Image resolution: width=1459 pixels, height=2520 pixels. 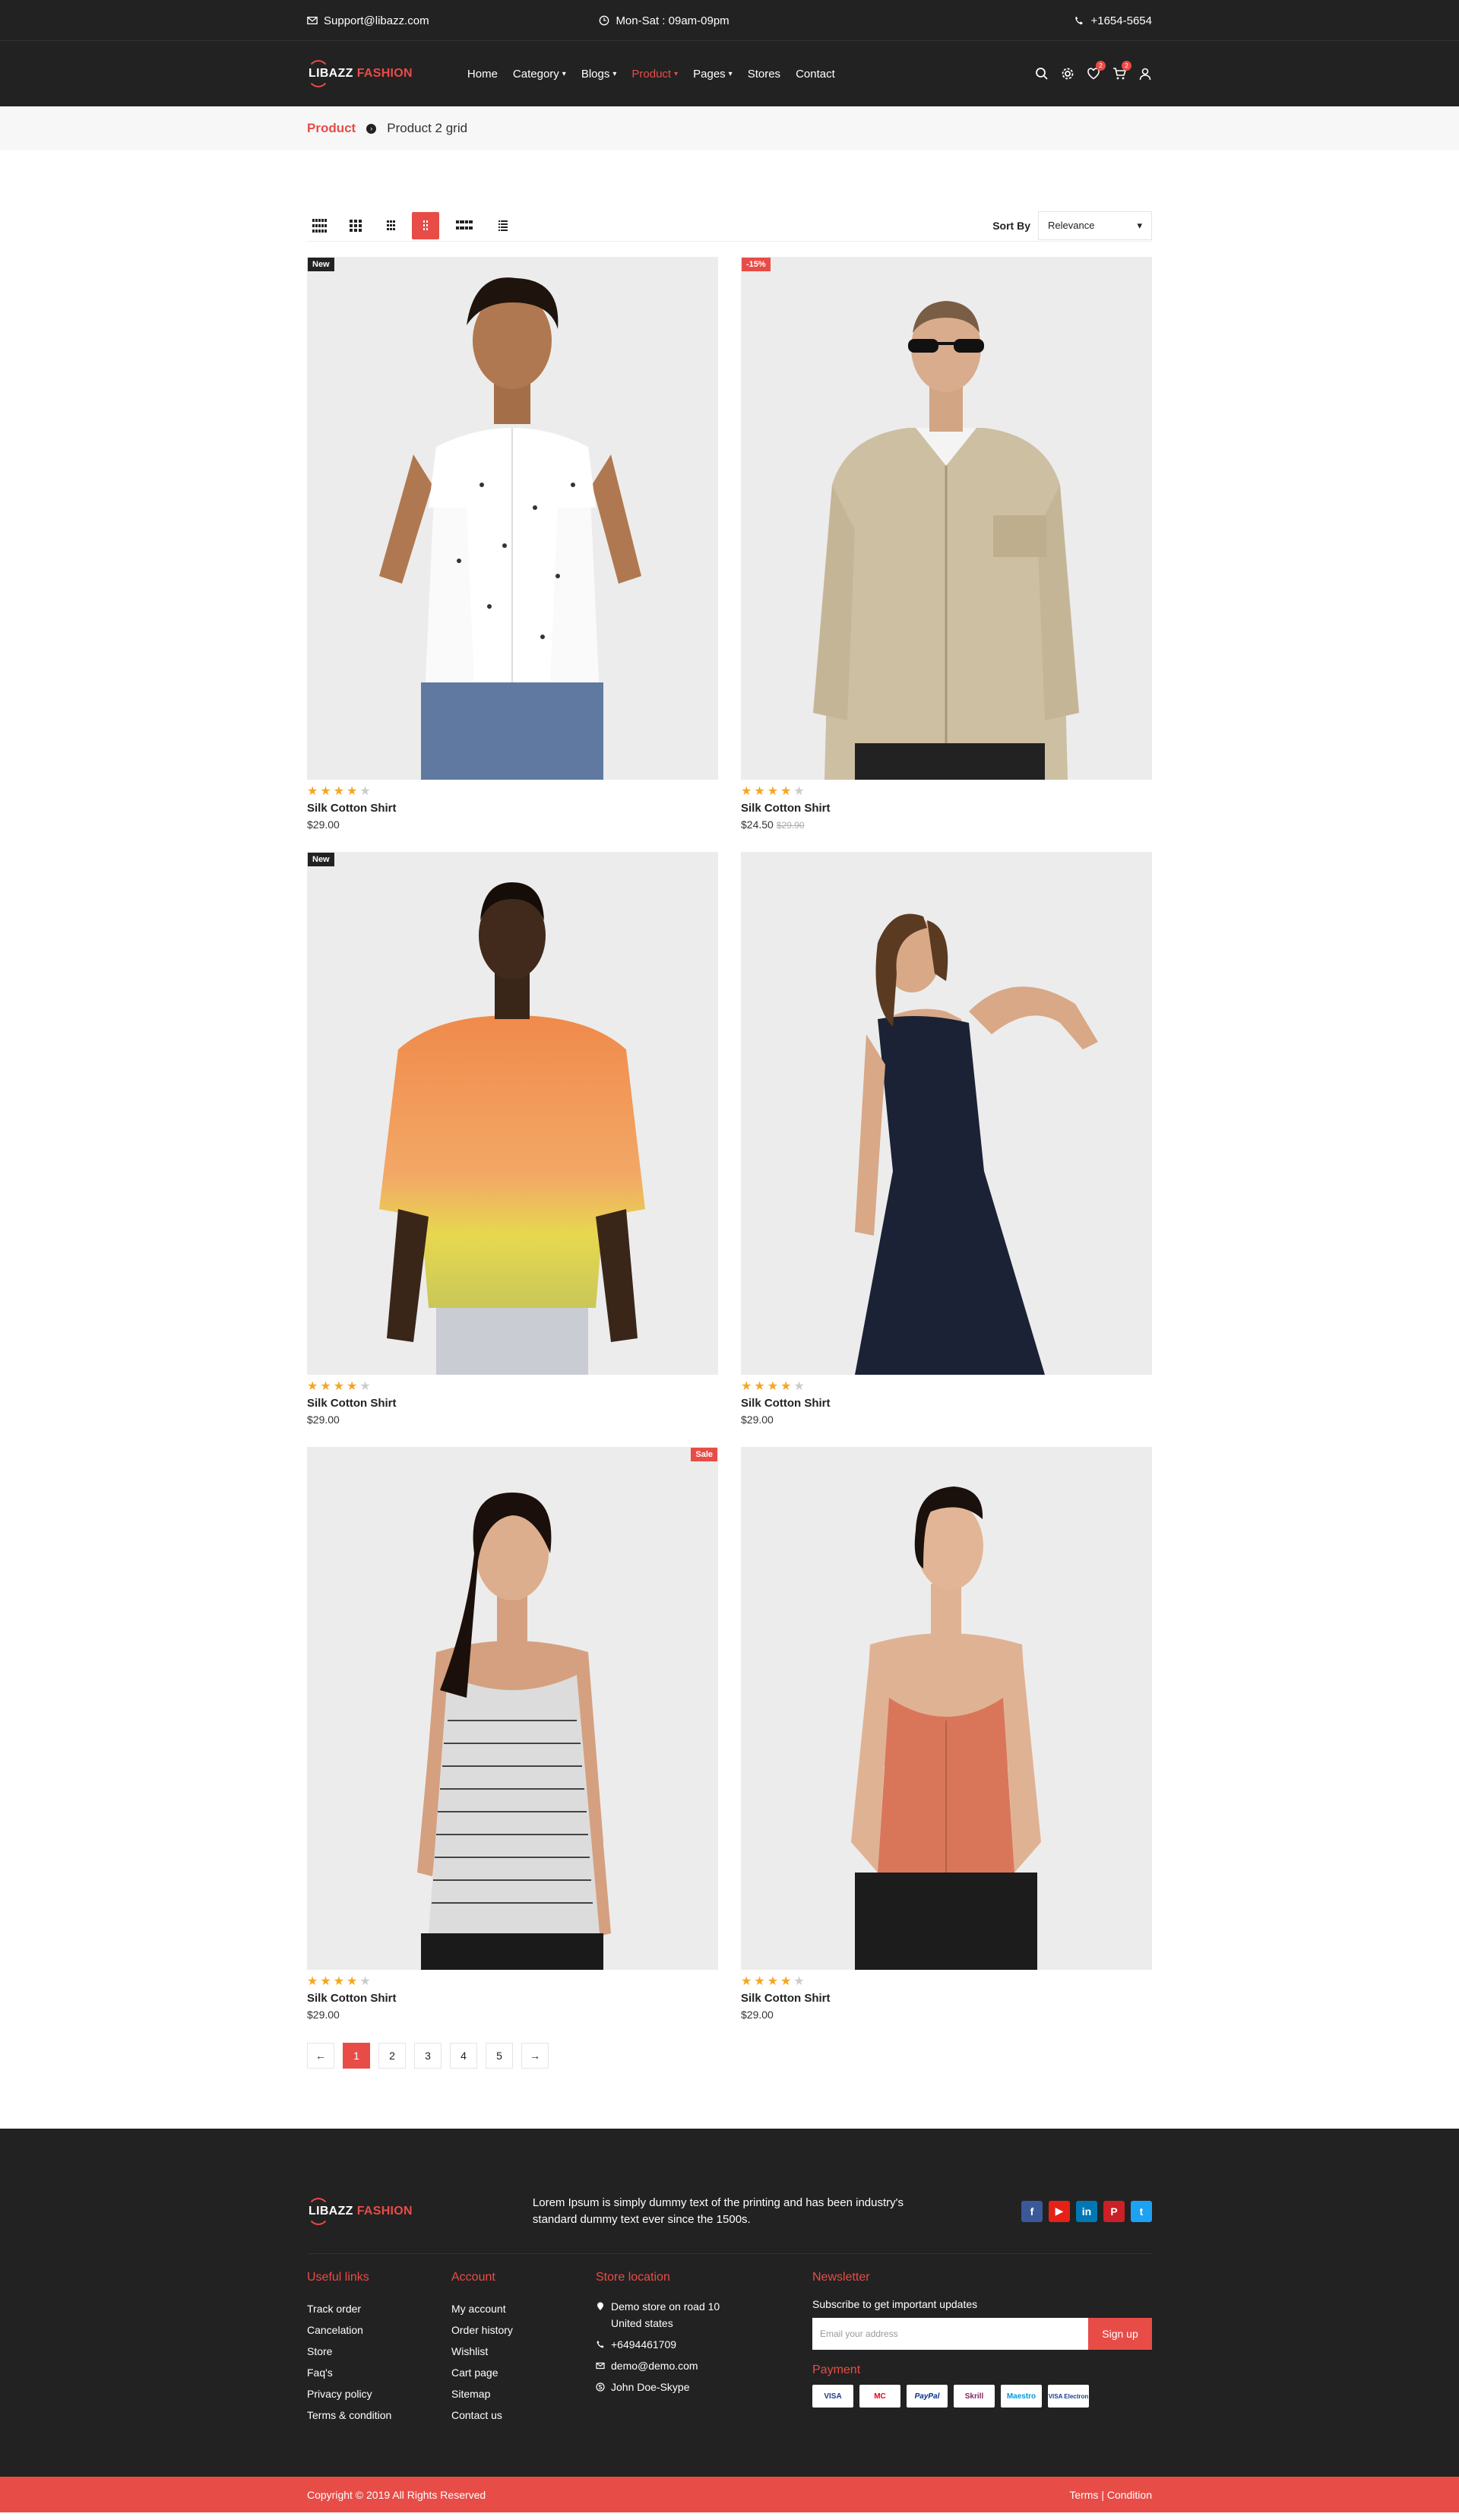 I want to click on phone-number: +1654-5654, so click(x=1113, y=20).